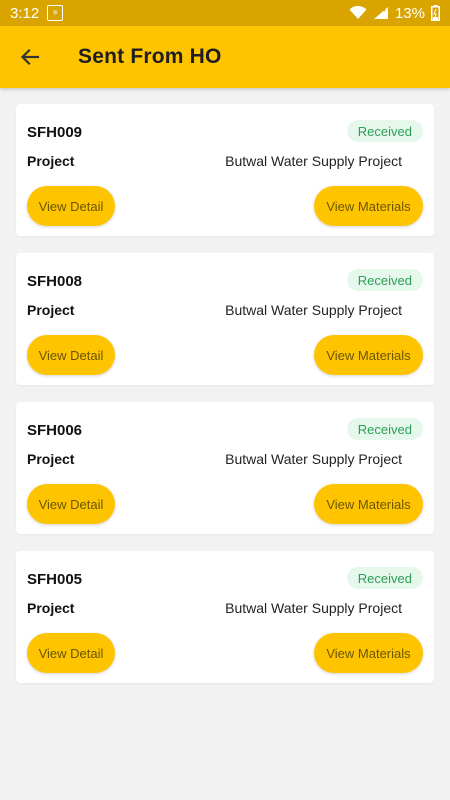  Describe the element at coordinates (225, 13) in the screenshot. I see `status-bar: 3:12 रु 13%` at that location.